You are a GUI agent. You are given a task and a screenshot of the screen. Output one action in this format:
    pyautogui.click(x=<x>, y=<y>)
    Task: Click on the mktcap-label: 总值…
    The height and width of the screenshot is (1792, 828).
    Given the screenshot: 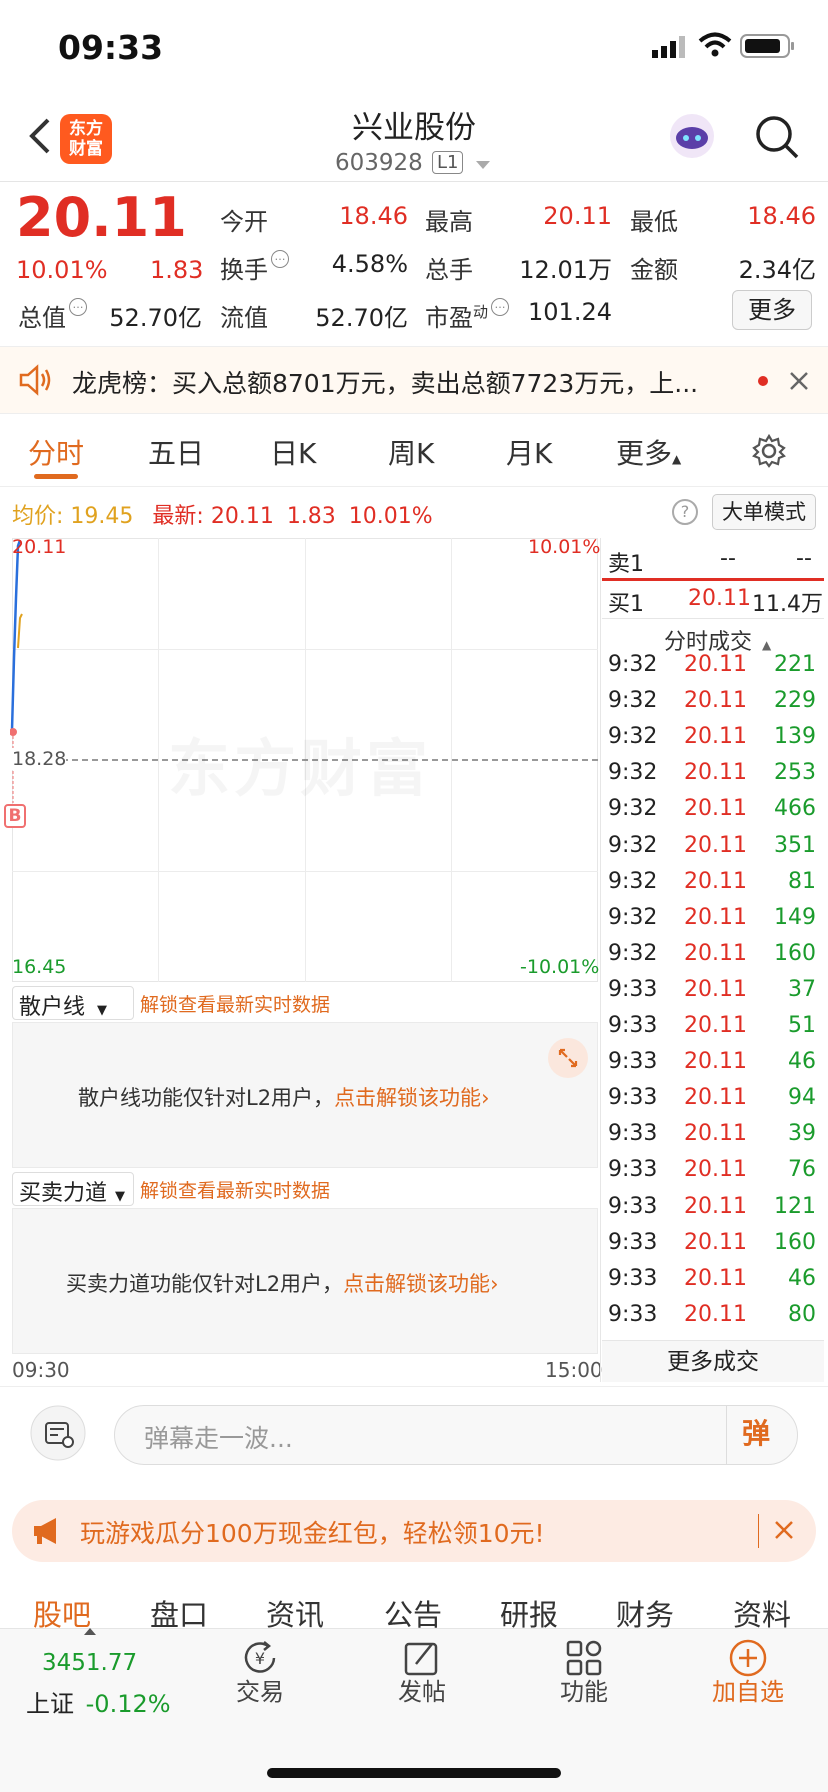 What is the action you would take?
    pyautogui.click(x=52, y=315)
    